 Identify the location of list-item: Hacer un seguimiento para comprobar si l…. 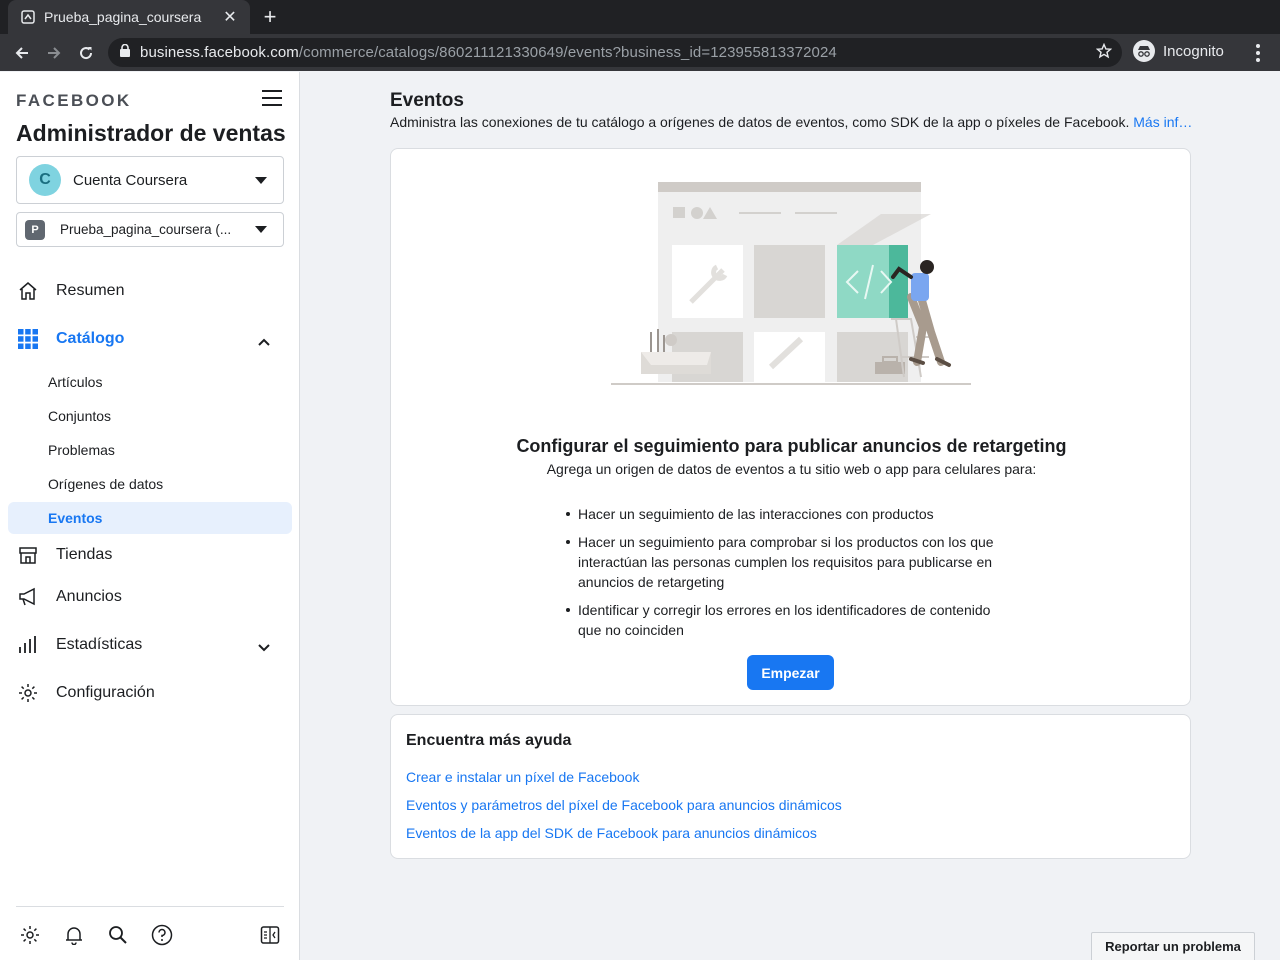
(787, 562).